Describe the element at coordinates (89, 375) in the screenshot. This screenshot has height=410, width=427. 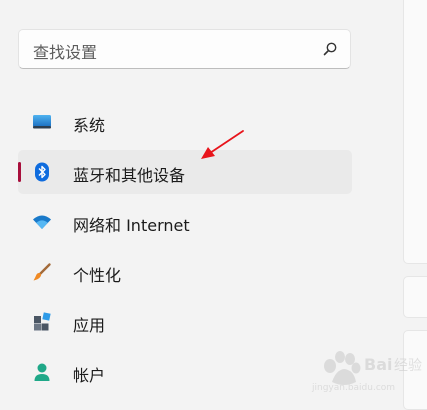
I see `sidebar-item-label: 帐户` at that location.